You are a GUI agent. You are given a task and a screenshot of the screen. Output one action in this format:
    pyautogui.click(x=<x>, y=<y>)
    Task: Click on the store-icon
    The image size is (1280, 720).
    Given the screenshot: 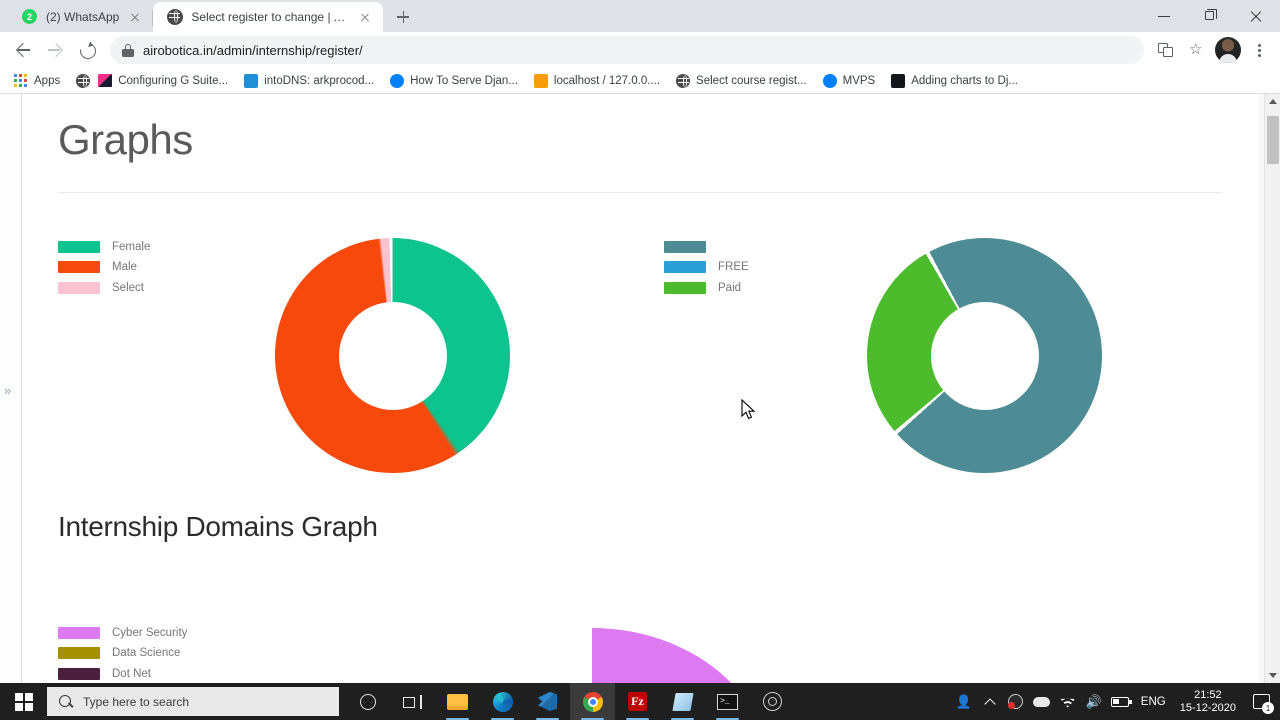 What is the action you would take?
    pyautogui.click(x=682, y=701)
    